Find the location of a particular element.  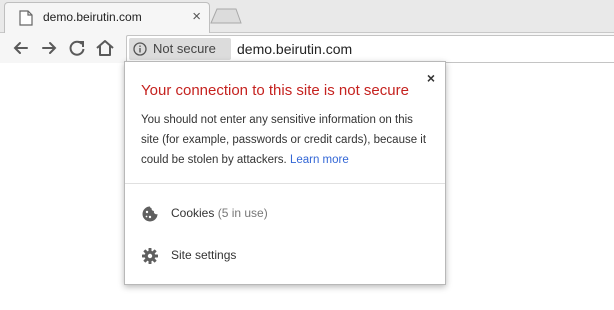

address-bar: Not secure demo.beirutin.com is located at coordinates (370, 49).